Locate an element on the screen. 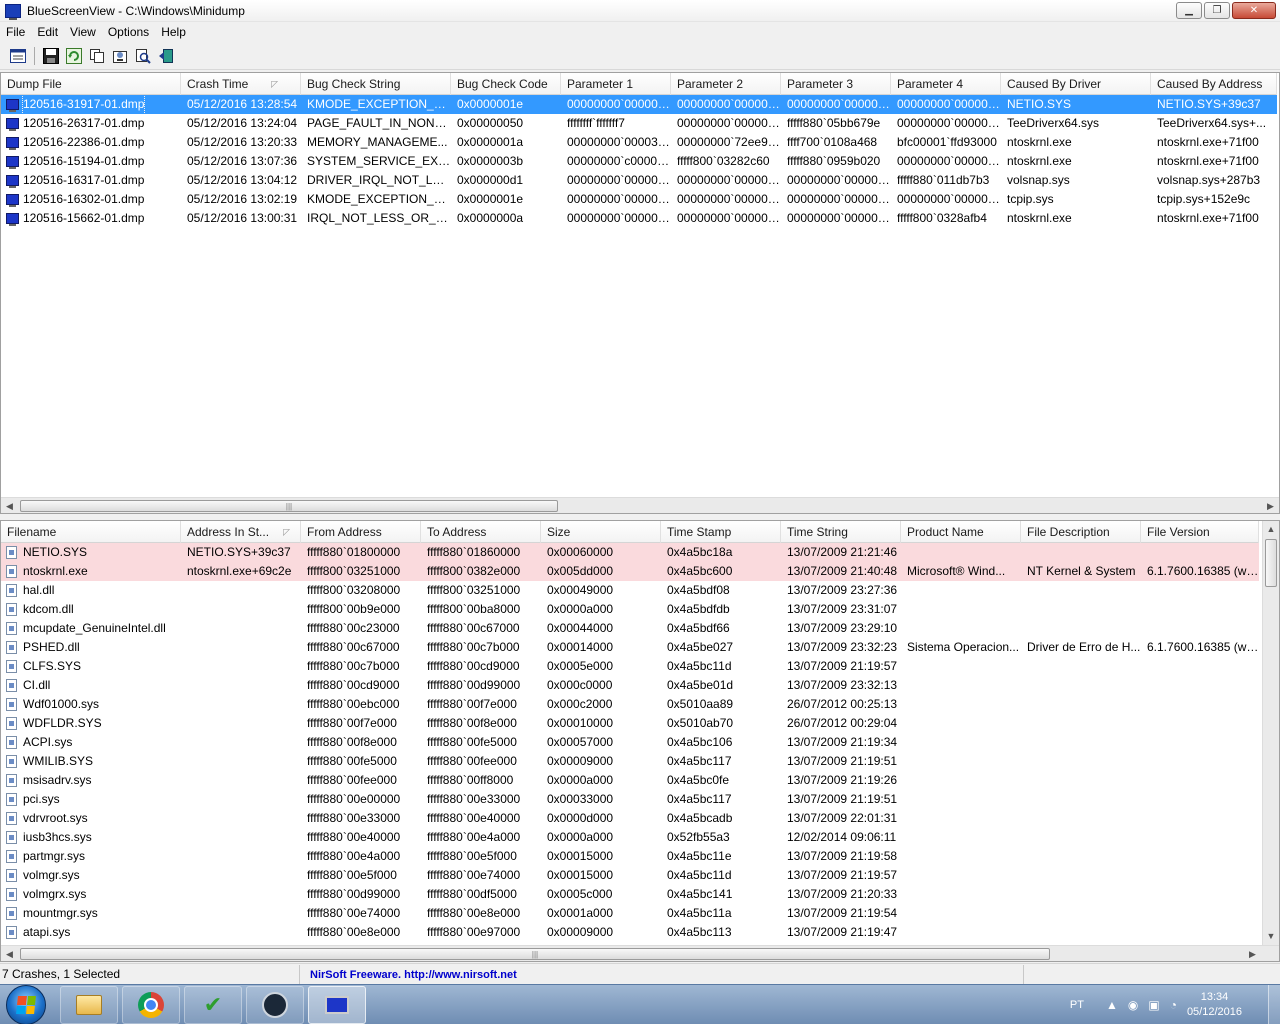 The height and width of the screenshot is (1024, 1280). properties-icon is located at coordinates (18, 56).